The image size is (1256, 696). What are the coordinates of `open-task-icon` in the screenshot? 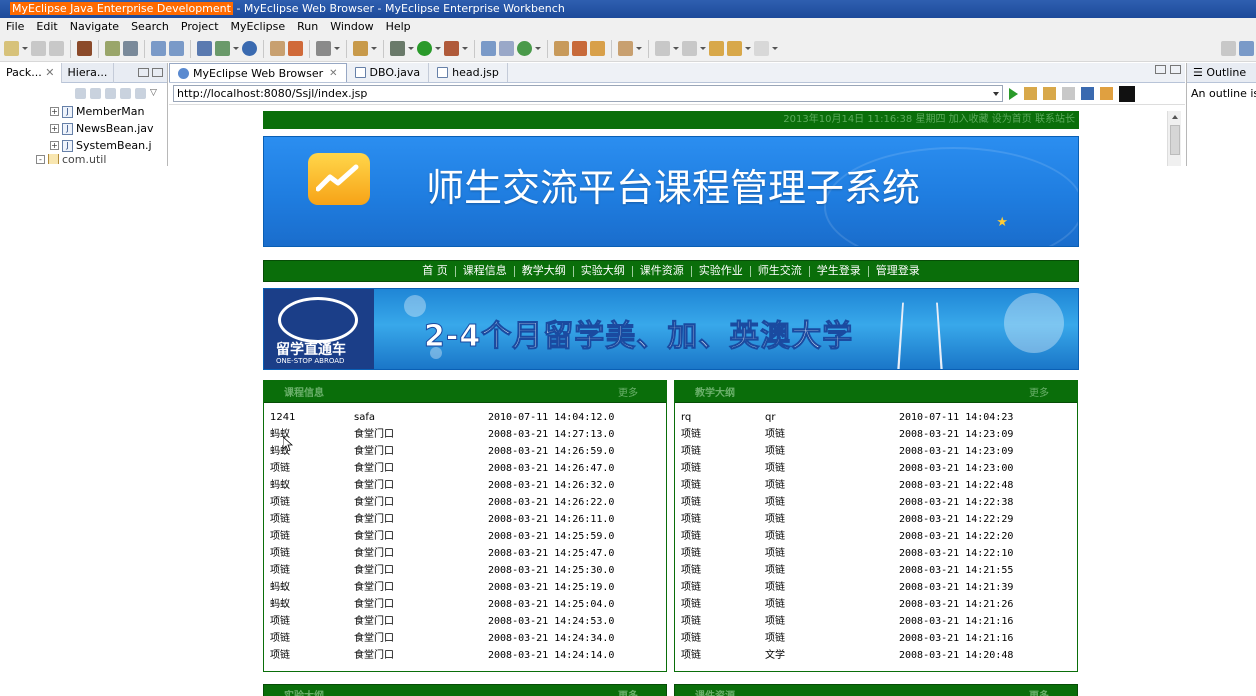 It's located at (561, 48).